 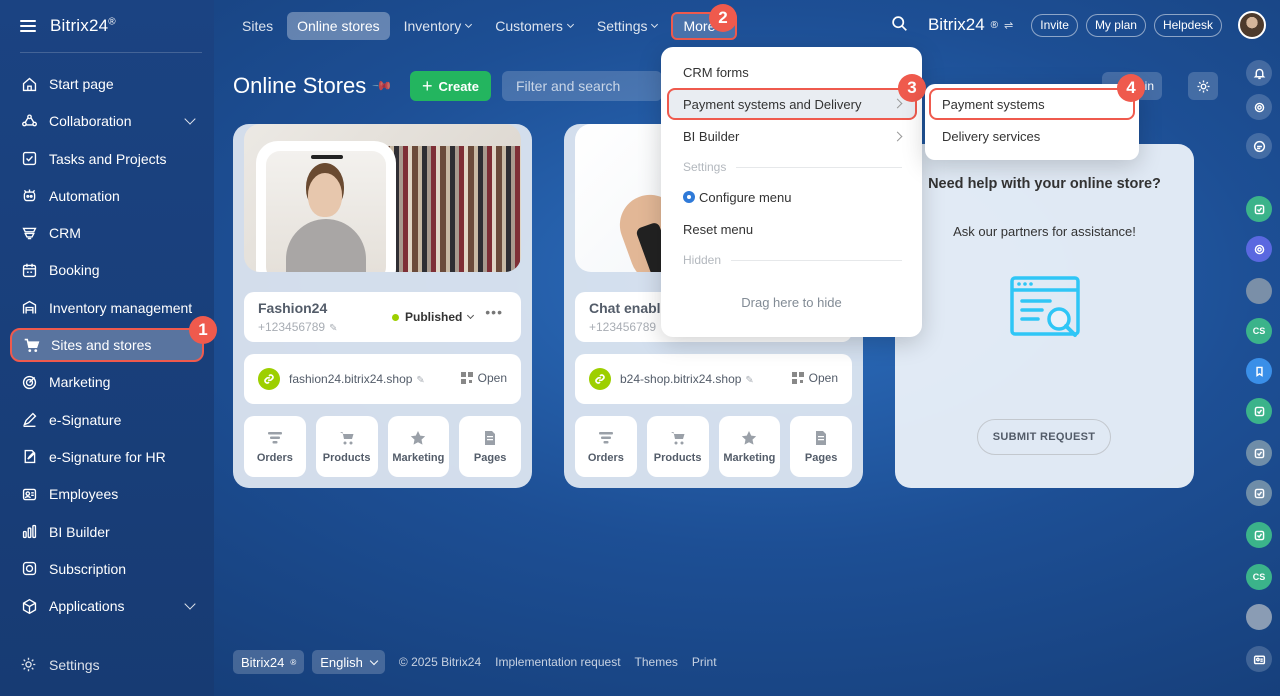 What do you see at coordinates (257, 26) in the screenshot?
I see `tab-sites: Sites` at bounding box center [257, 26].